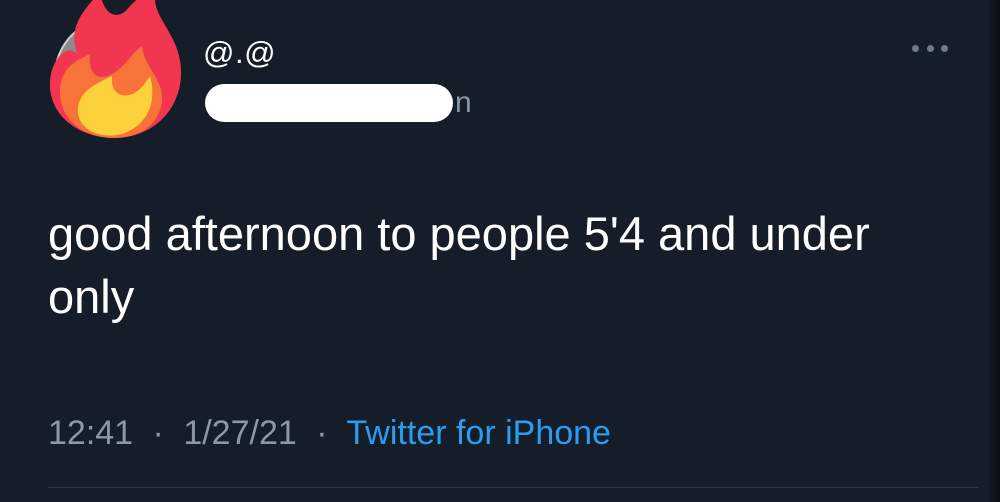 This screenshot has width=1000, height=502. I want to click on avatar, so click(113, 71).